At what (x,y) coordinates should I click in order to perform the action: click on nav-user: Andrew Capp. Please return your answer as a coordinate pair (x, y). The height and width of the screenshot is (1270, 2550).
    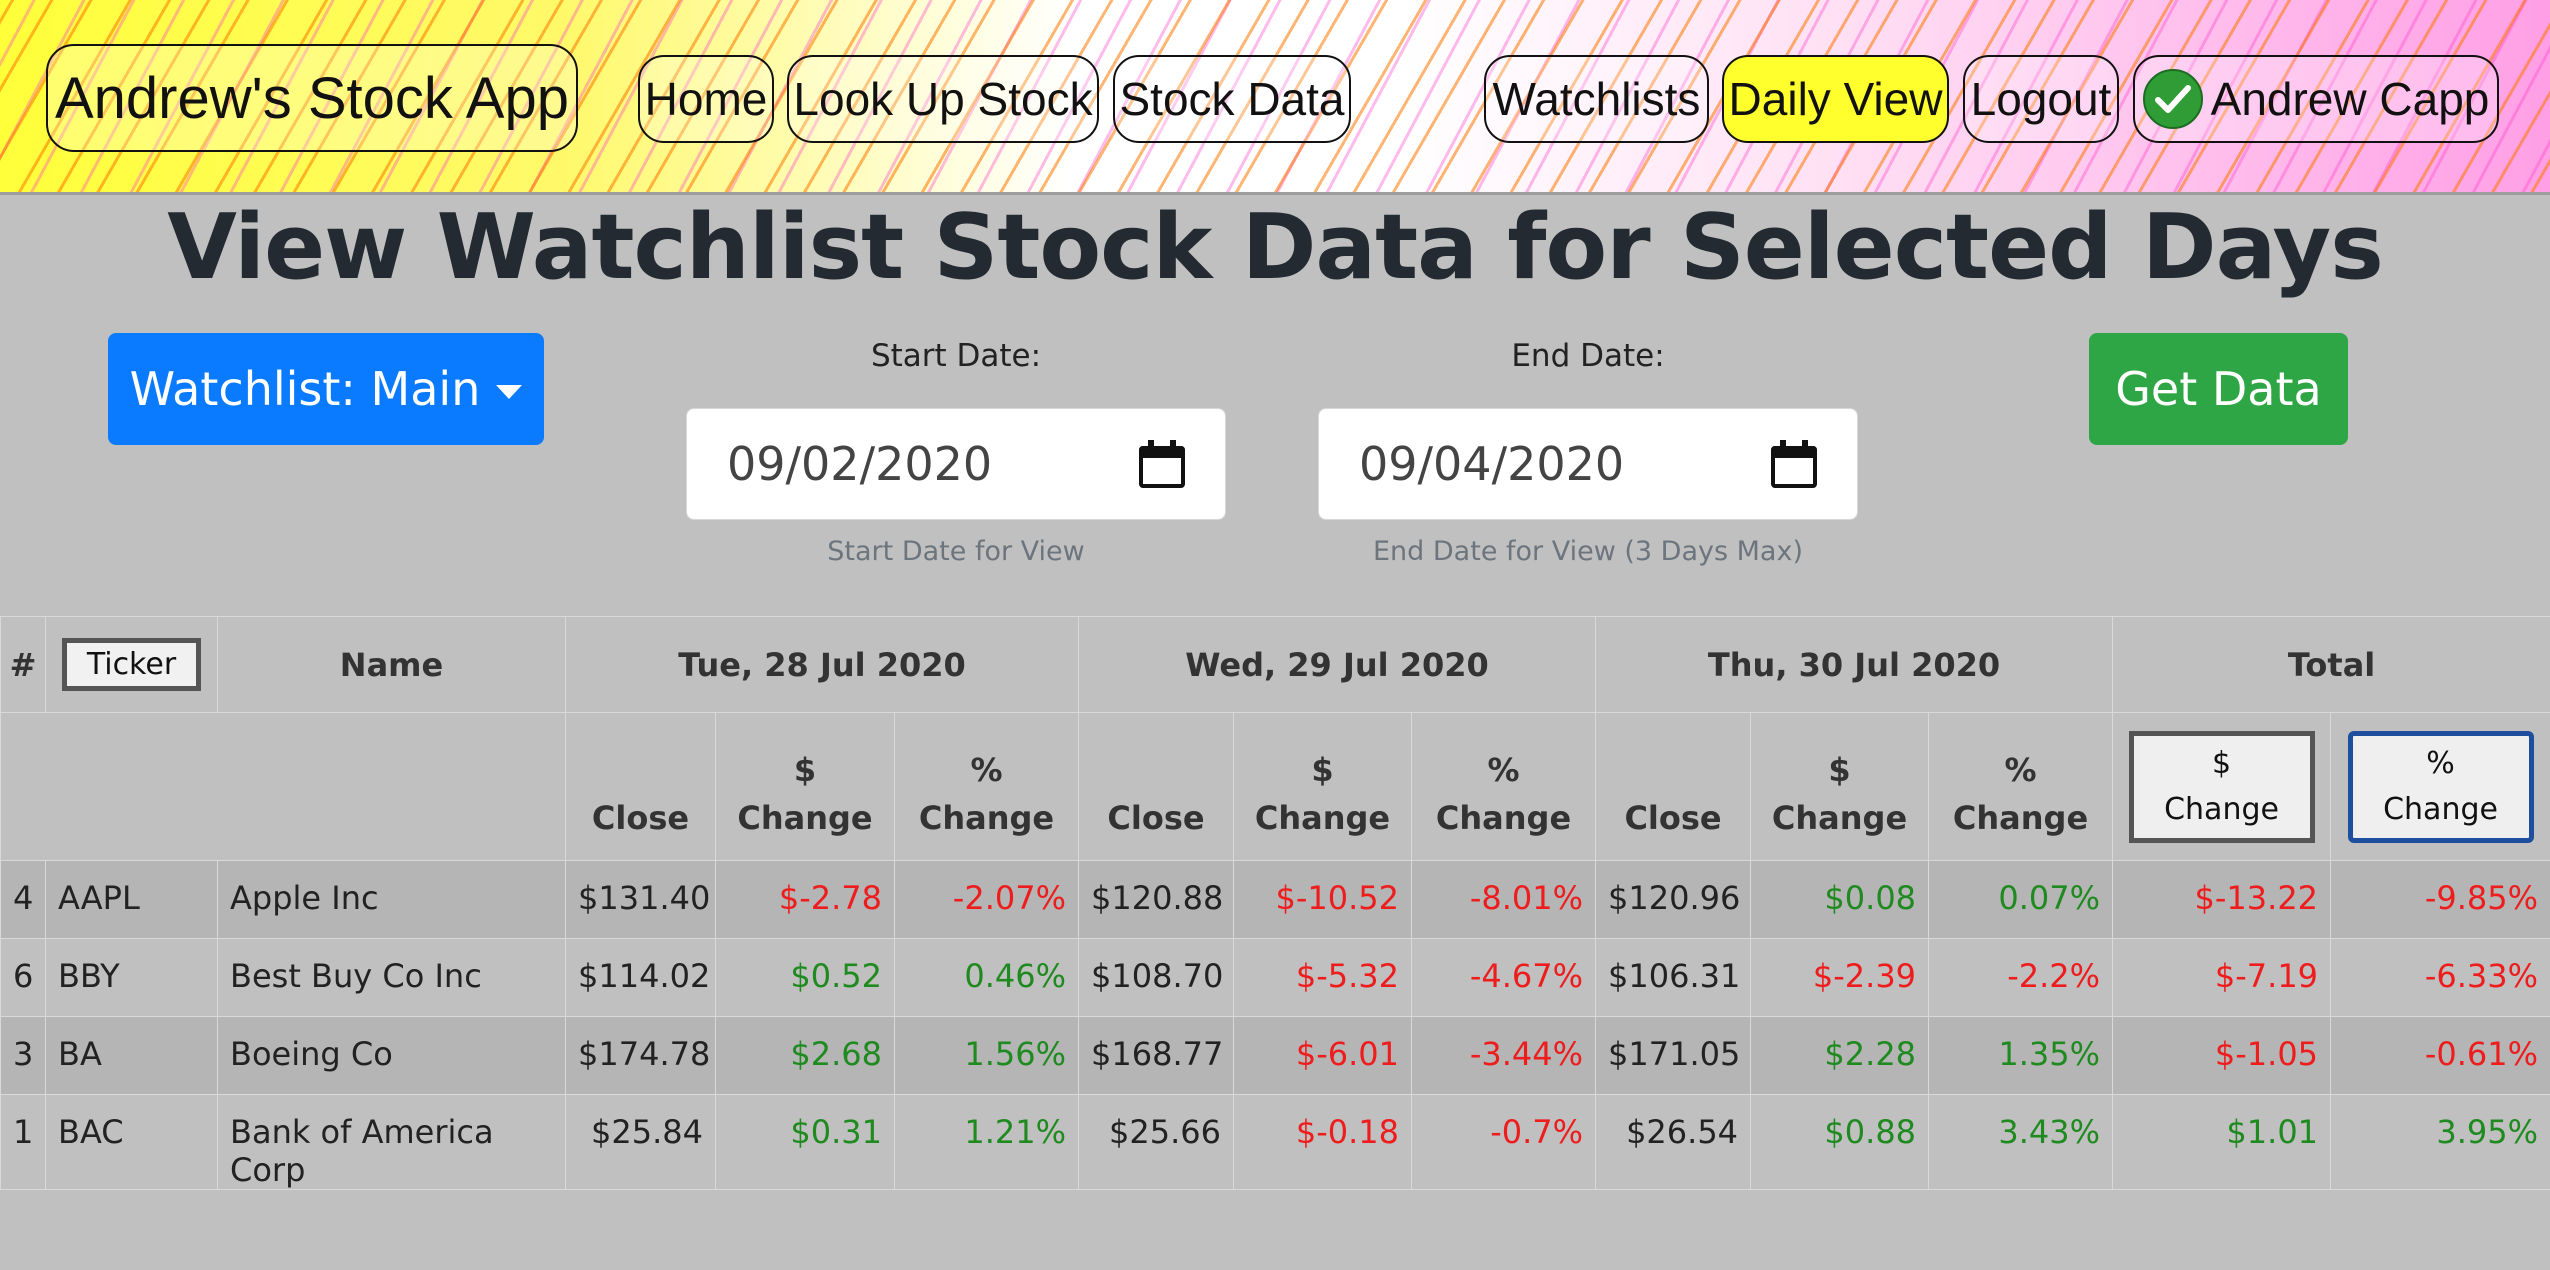
    Looking at the image, I should click on (2316, 99).